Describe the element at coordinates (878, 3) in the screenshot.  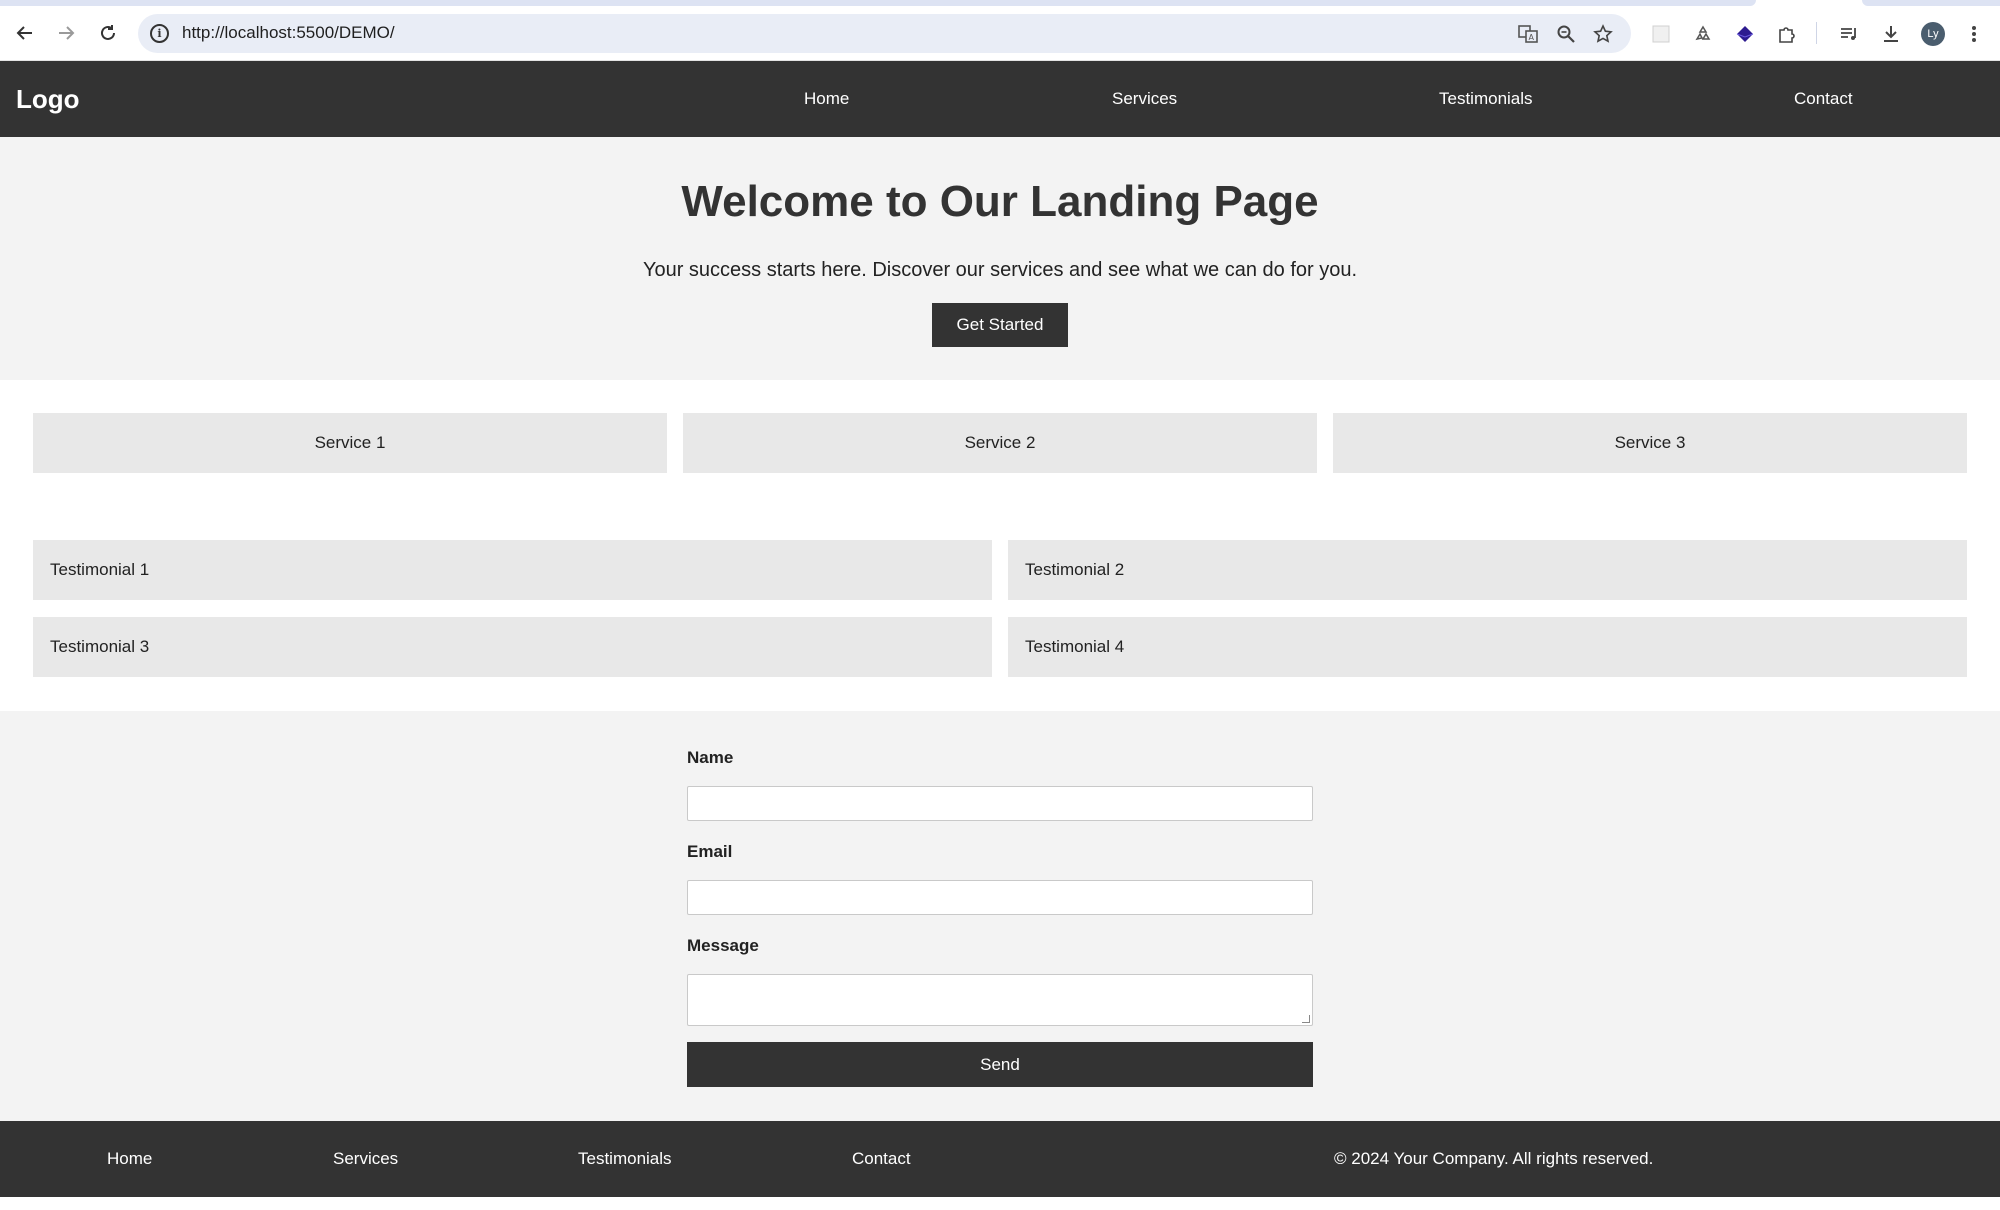
I see `tab-strip` at that location.